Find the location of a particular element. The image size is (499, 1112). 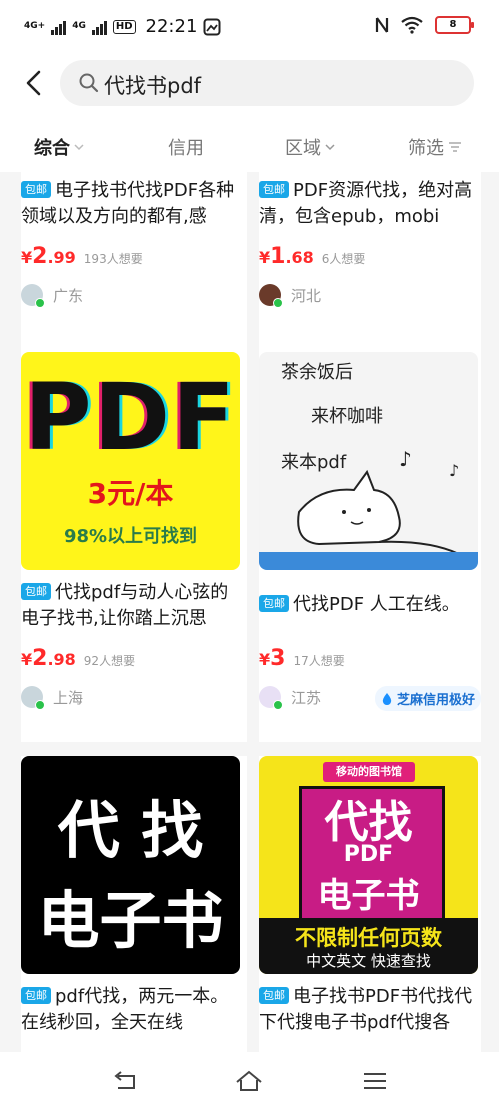

image-banner: 移动的图书馆 is located at coordinates (369, 772).